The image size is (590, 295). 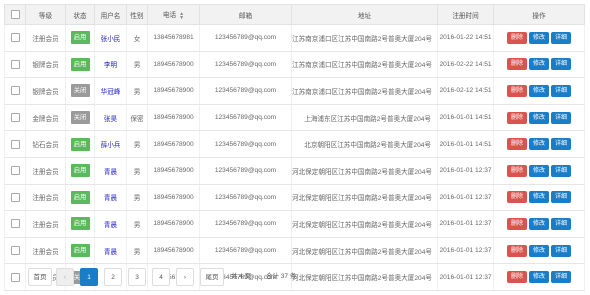 I want to click on level-cell: 金牌会员, so click(x=45, y=117).